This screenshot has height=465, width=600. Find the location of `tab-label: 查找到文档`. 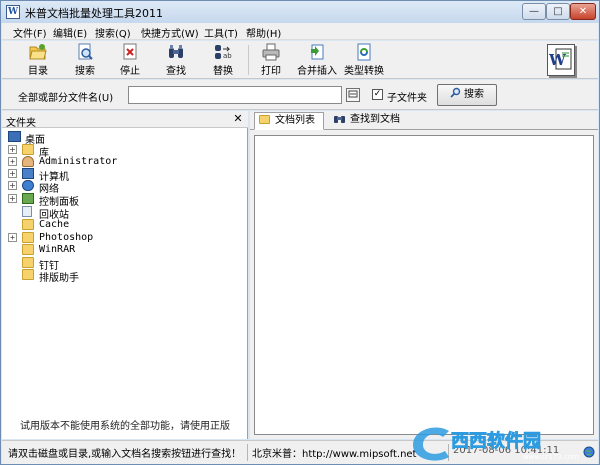

tab-label: 查找到文档 is located at coordinates (375, 119).